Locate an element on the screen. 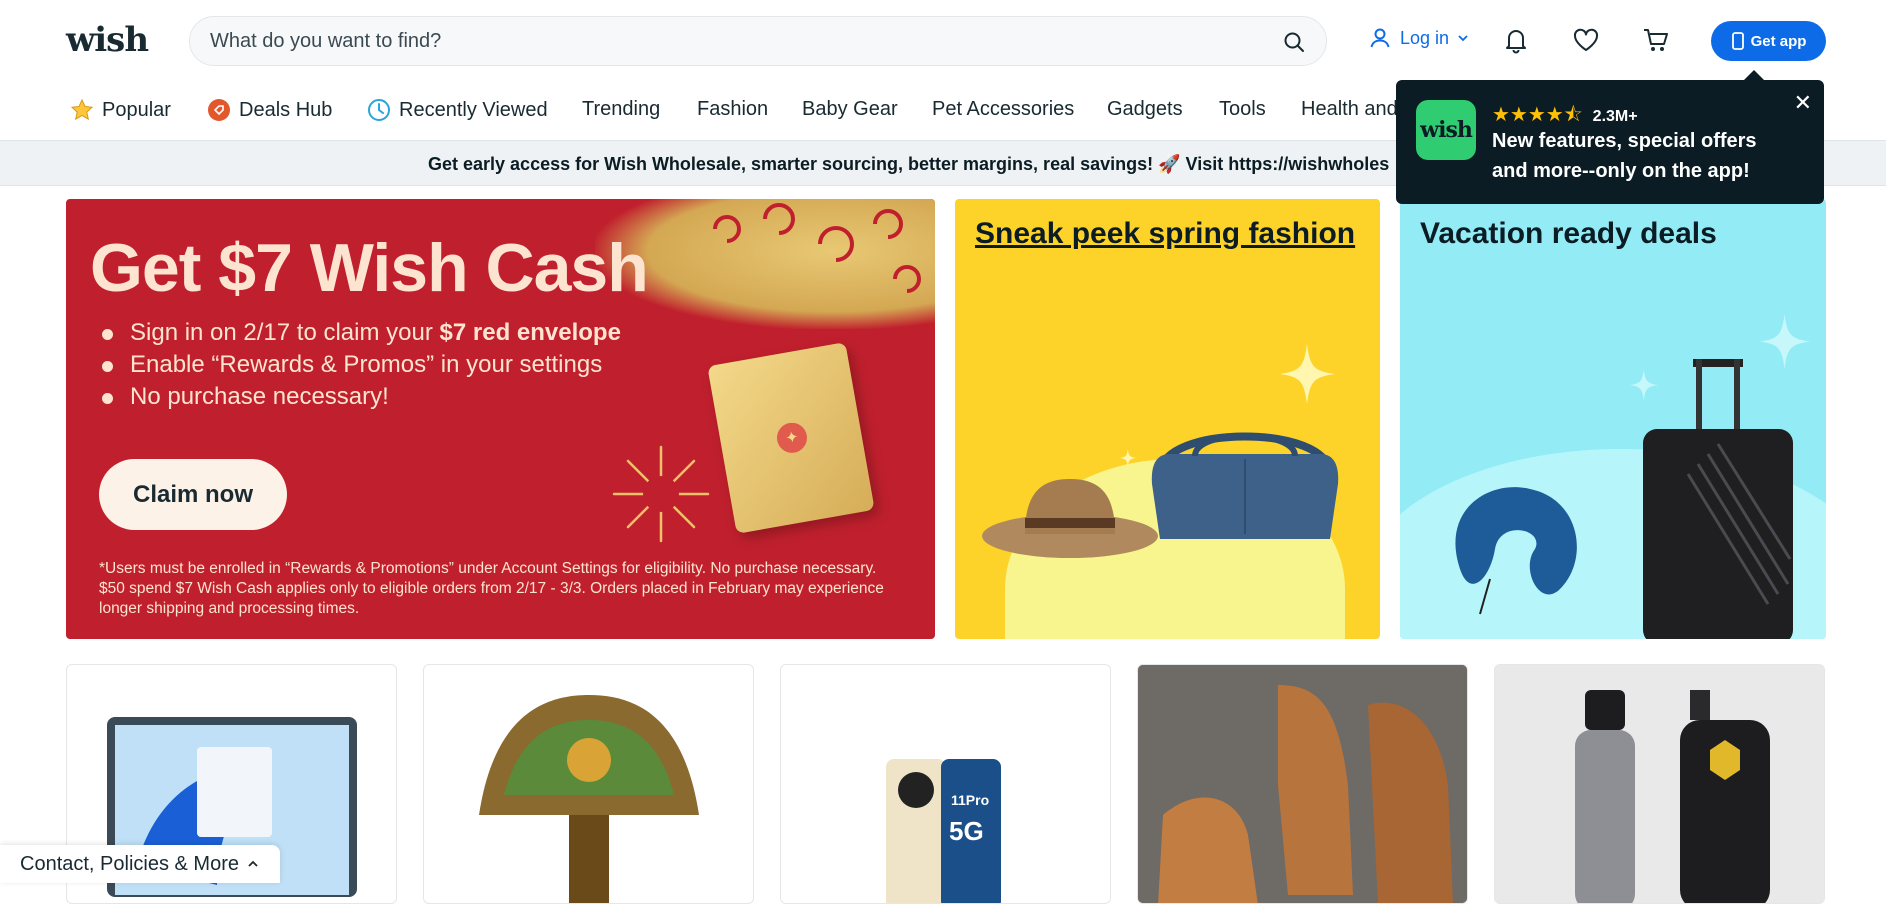 This screenshot has height=904, width=1886. wish-logo: wish is located at coordinates (107, 40).